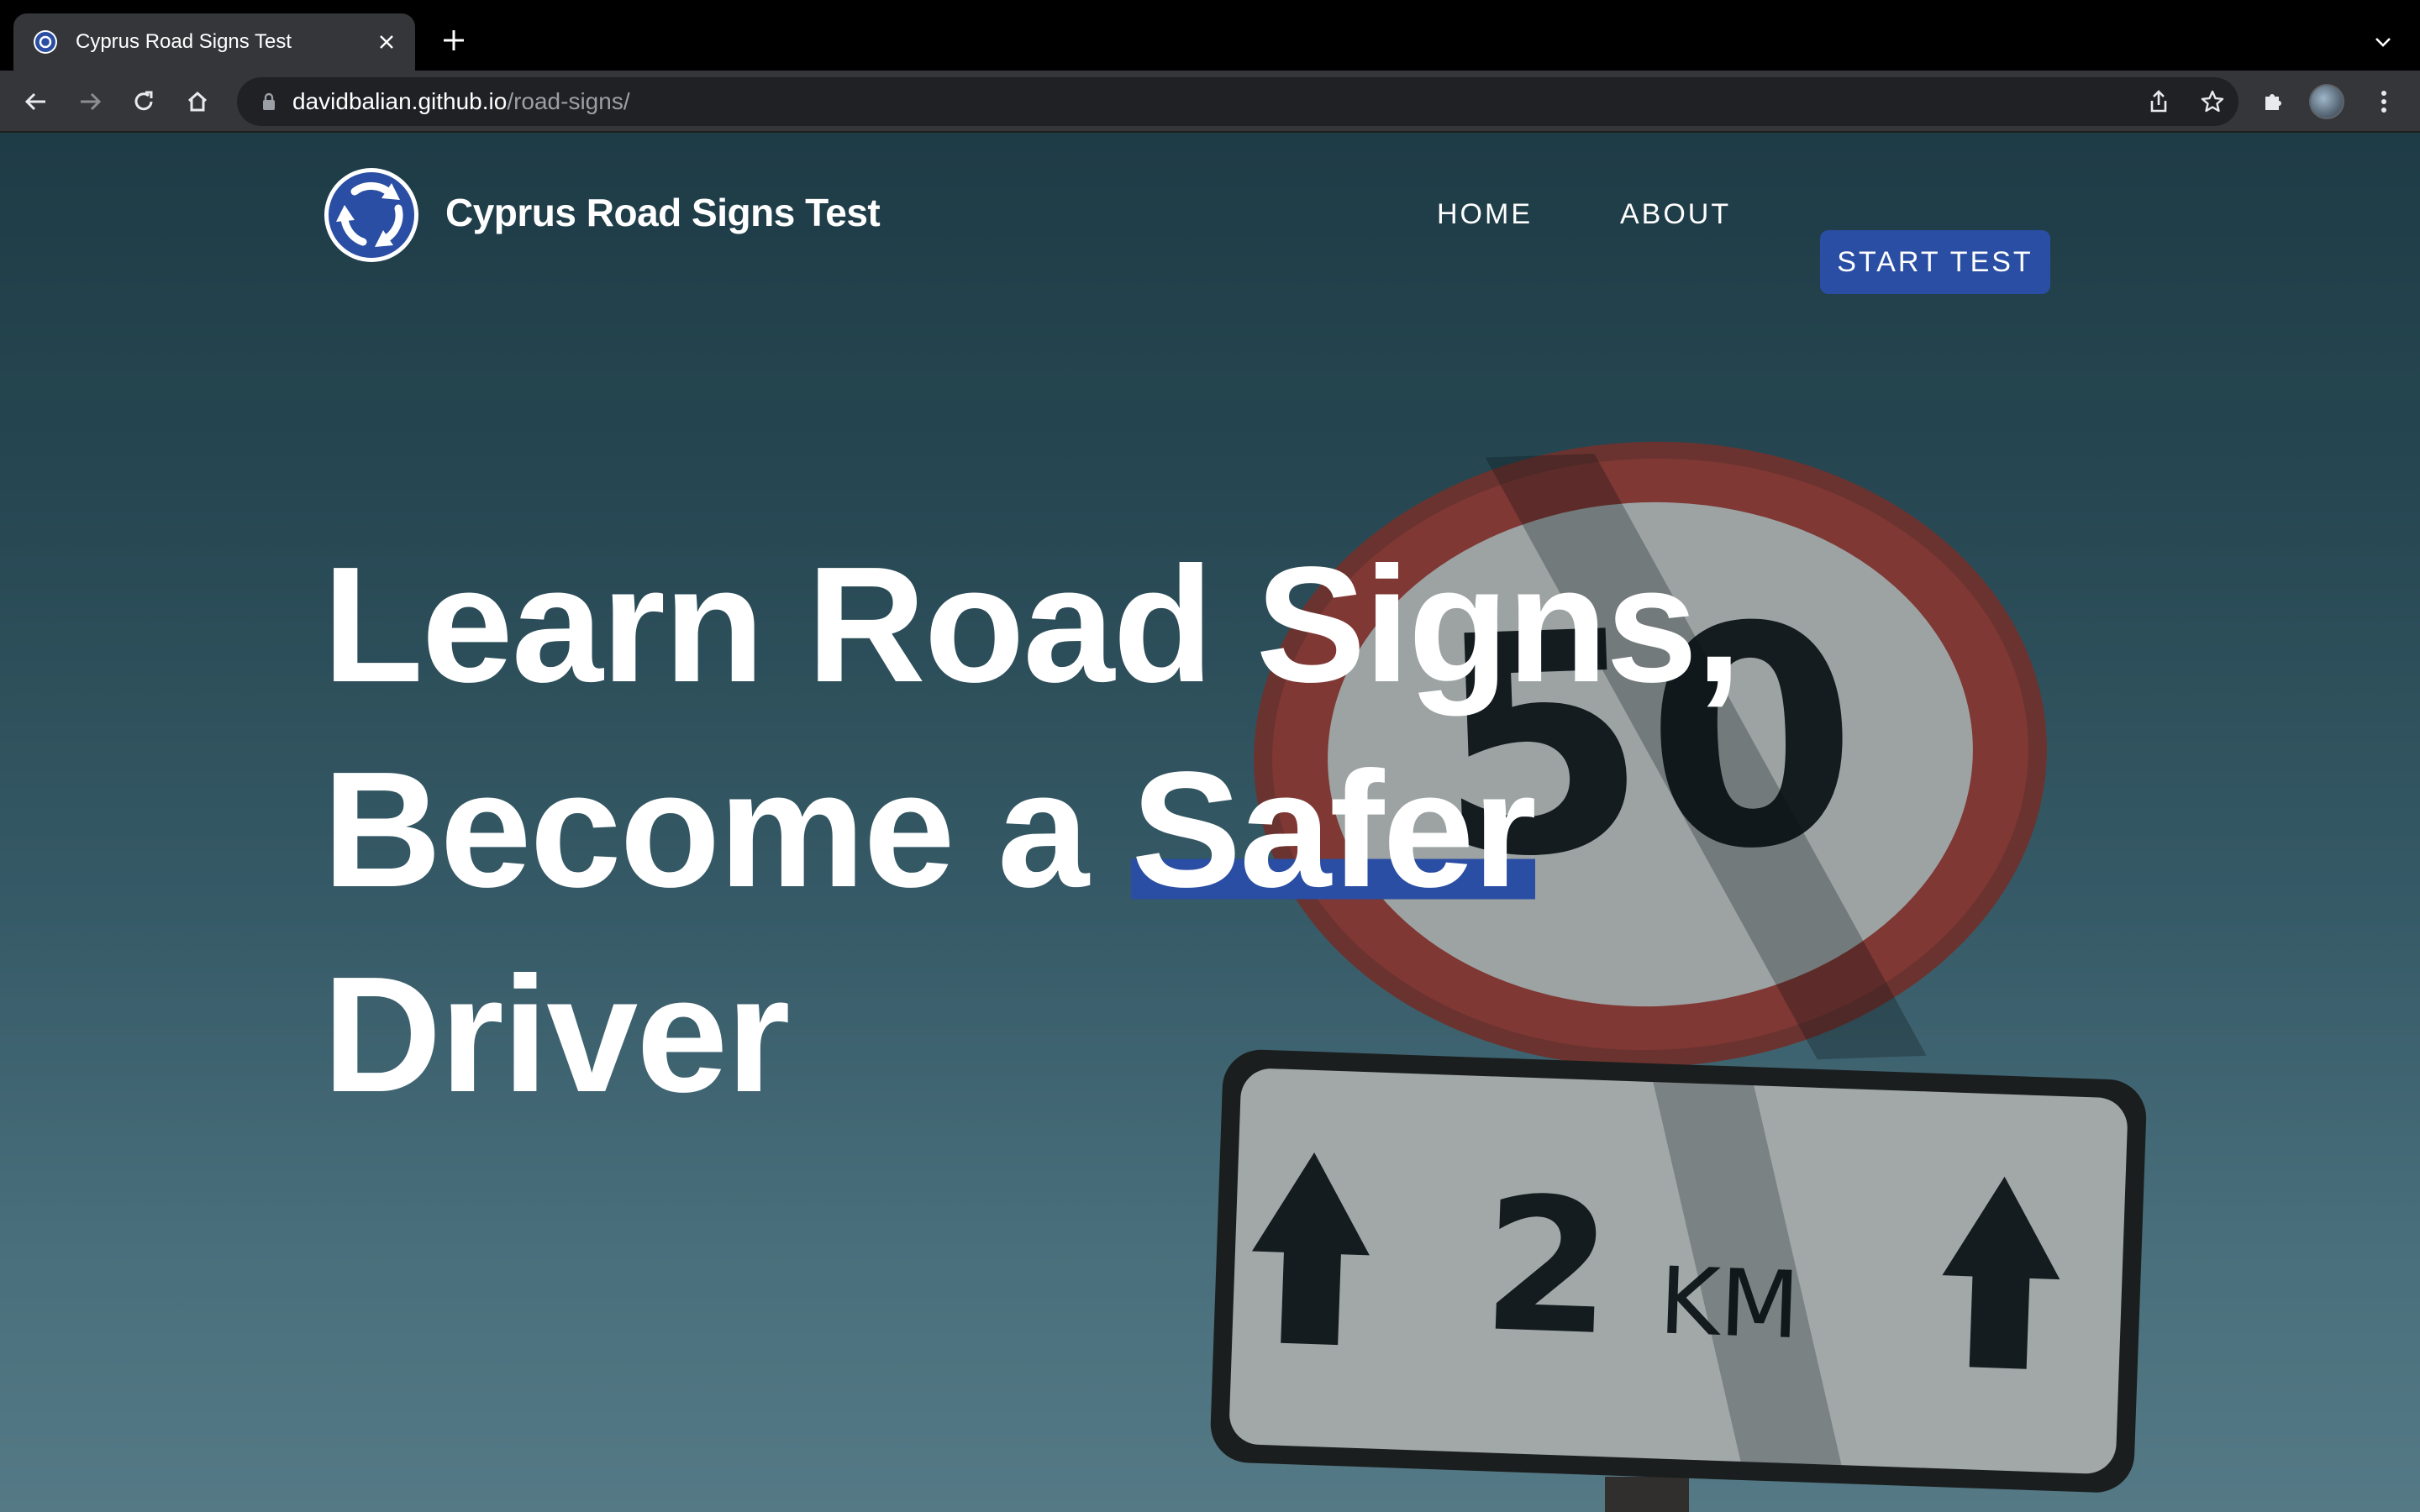 This screenshot has height=1512, width=2420. I want to click on back-arrow-icon, so click(36, 101).